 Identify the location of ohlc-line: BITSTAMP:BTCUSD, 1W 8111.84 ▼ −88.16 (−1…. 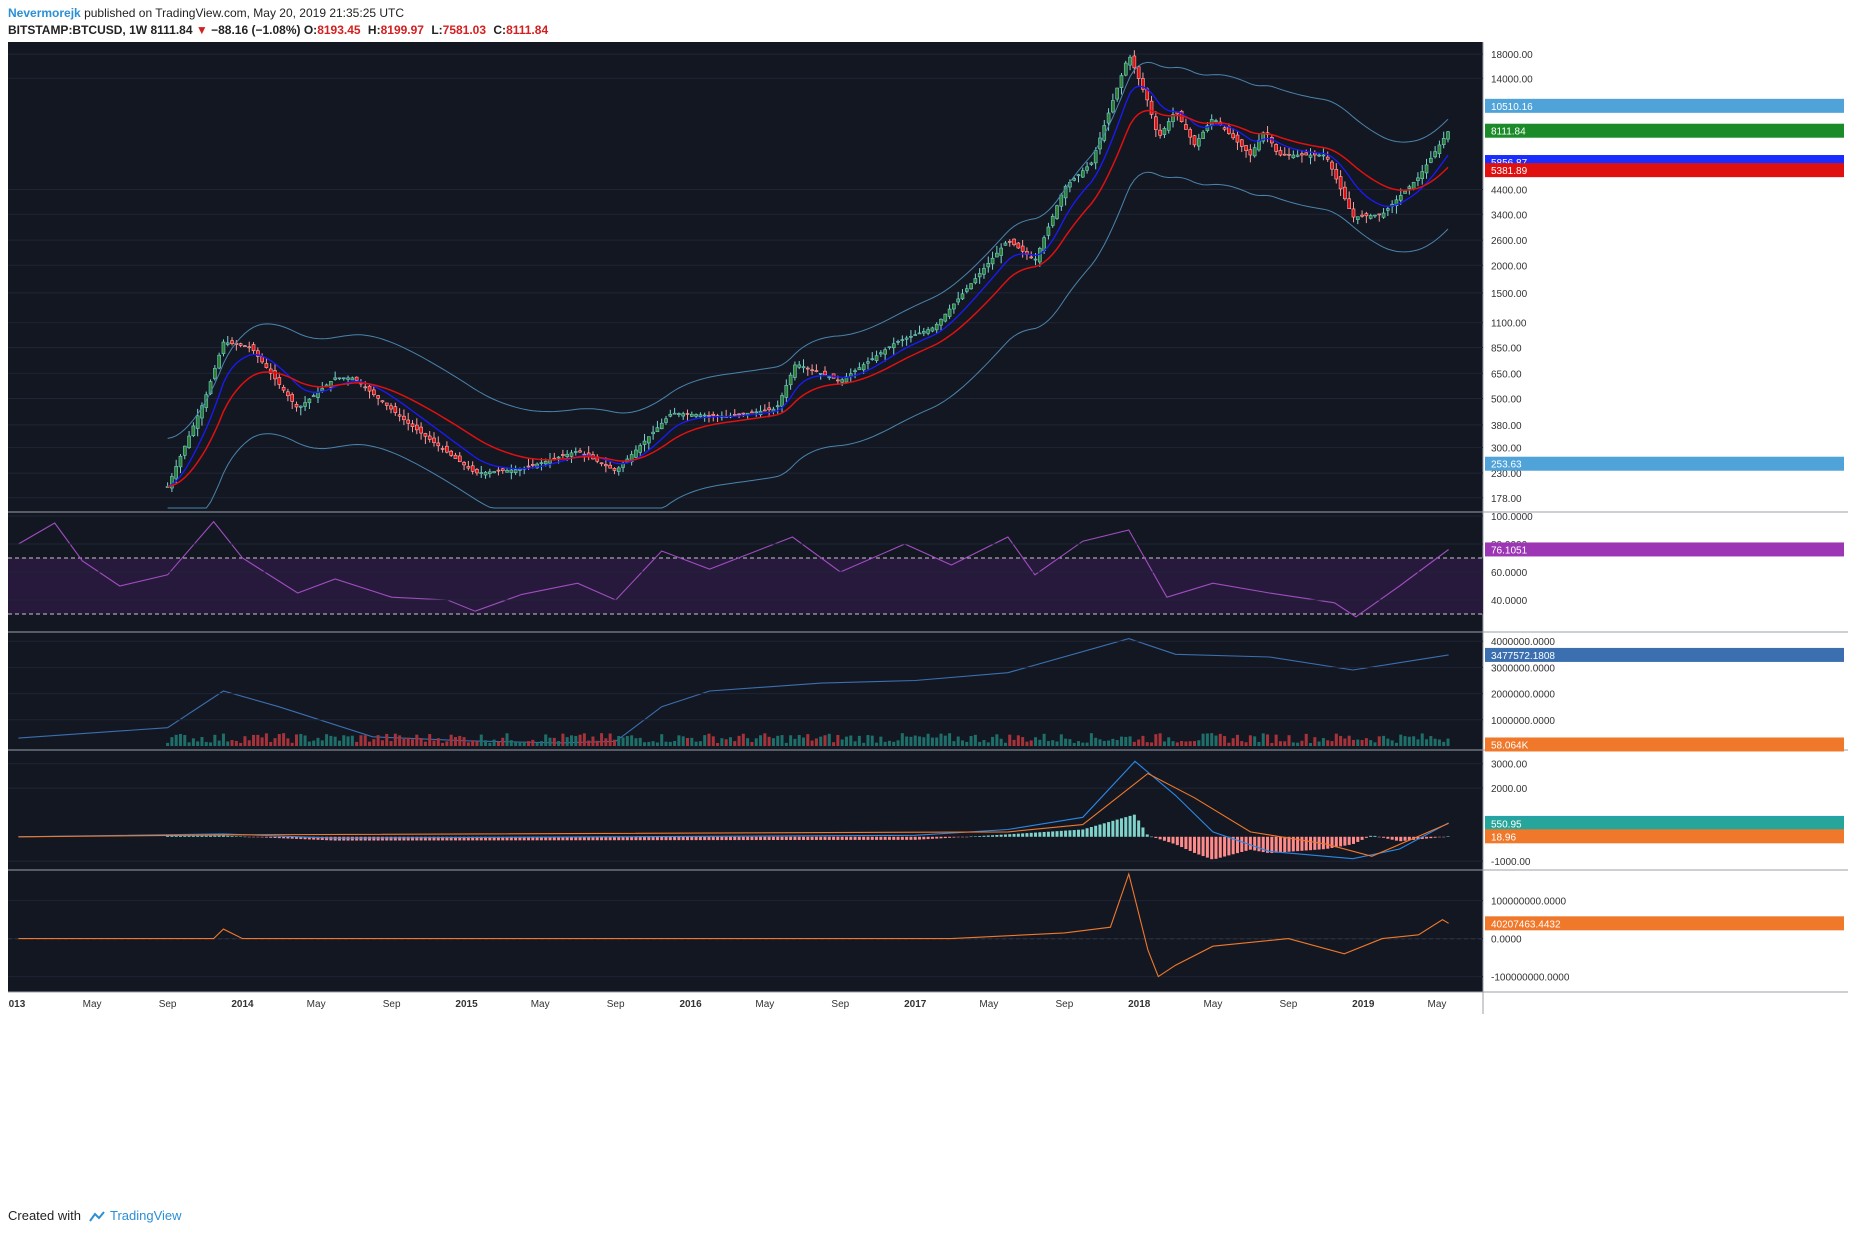
(280, 30).